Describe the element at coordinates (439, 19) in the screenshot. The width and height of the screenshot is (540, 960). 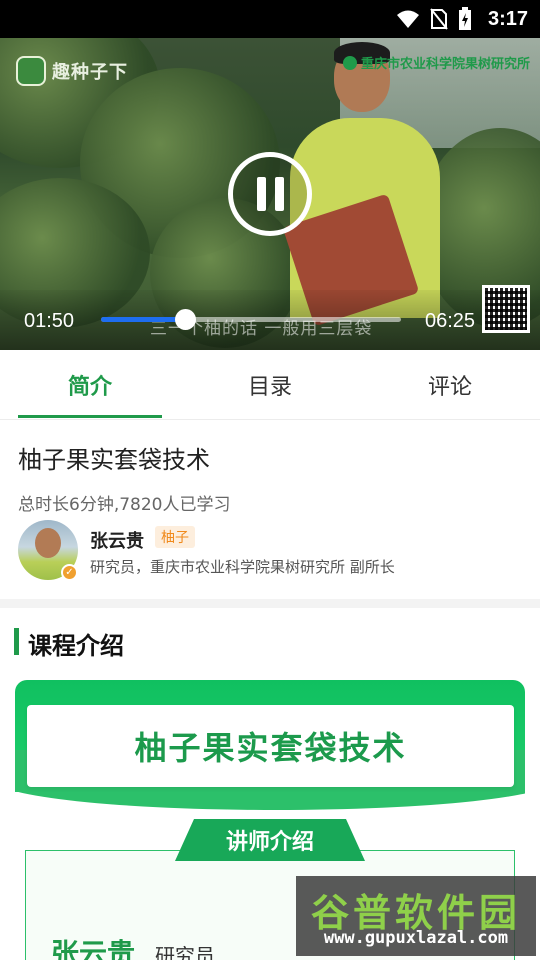
I see `no-sim-icon` at that location.